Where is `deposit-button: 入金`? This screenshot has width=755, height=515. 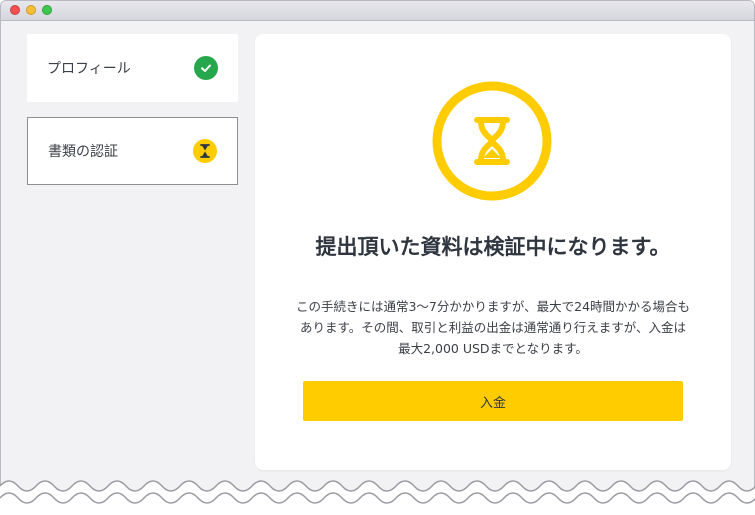 deposit-button: 入金 is located at coordinates (493, 401).